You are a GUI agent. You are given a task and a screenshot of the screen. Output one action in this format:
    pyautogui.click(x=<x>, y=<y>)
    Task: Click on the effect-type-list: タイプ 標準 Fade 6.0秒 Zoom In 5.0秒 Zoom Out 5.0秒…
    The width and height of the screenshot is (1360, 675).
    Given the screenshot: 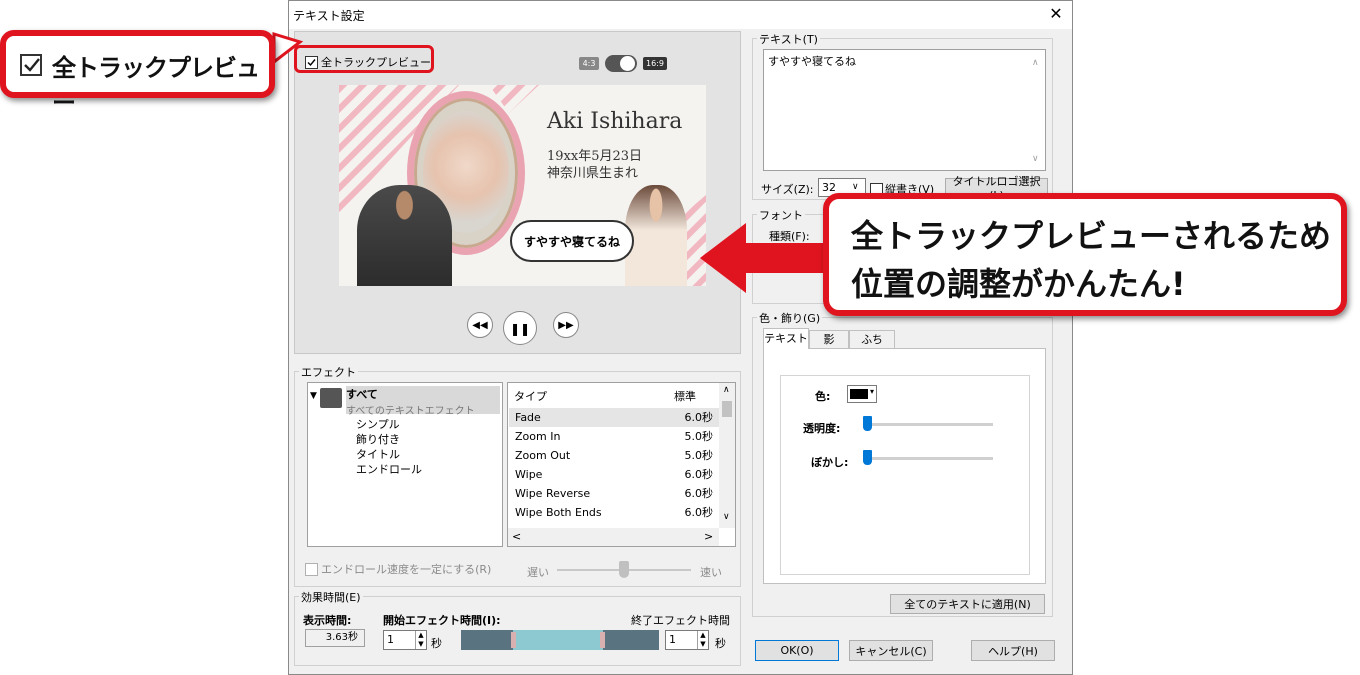 What is the action you would take?
    pyautogui.click(x=621, y=464)
    